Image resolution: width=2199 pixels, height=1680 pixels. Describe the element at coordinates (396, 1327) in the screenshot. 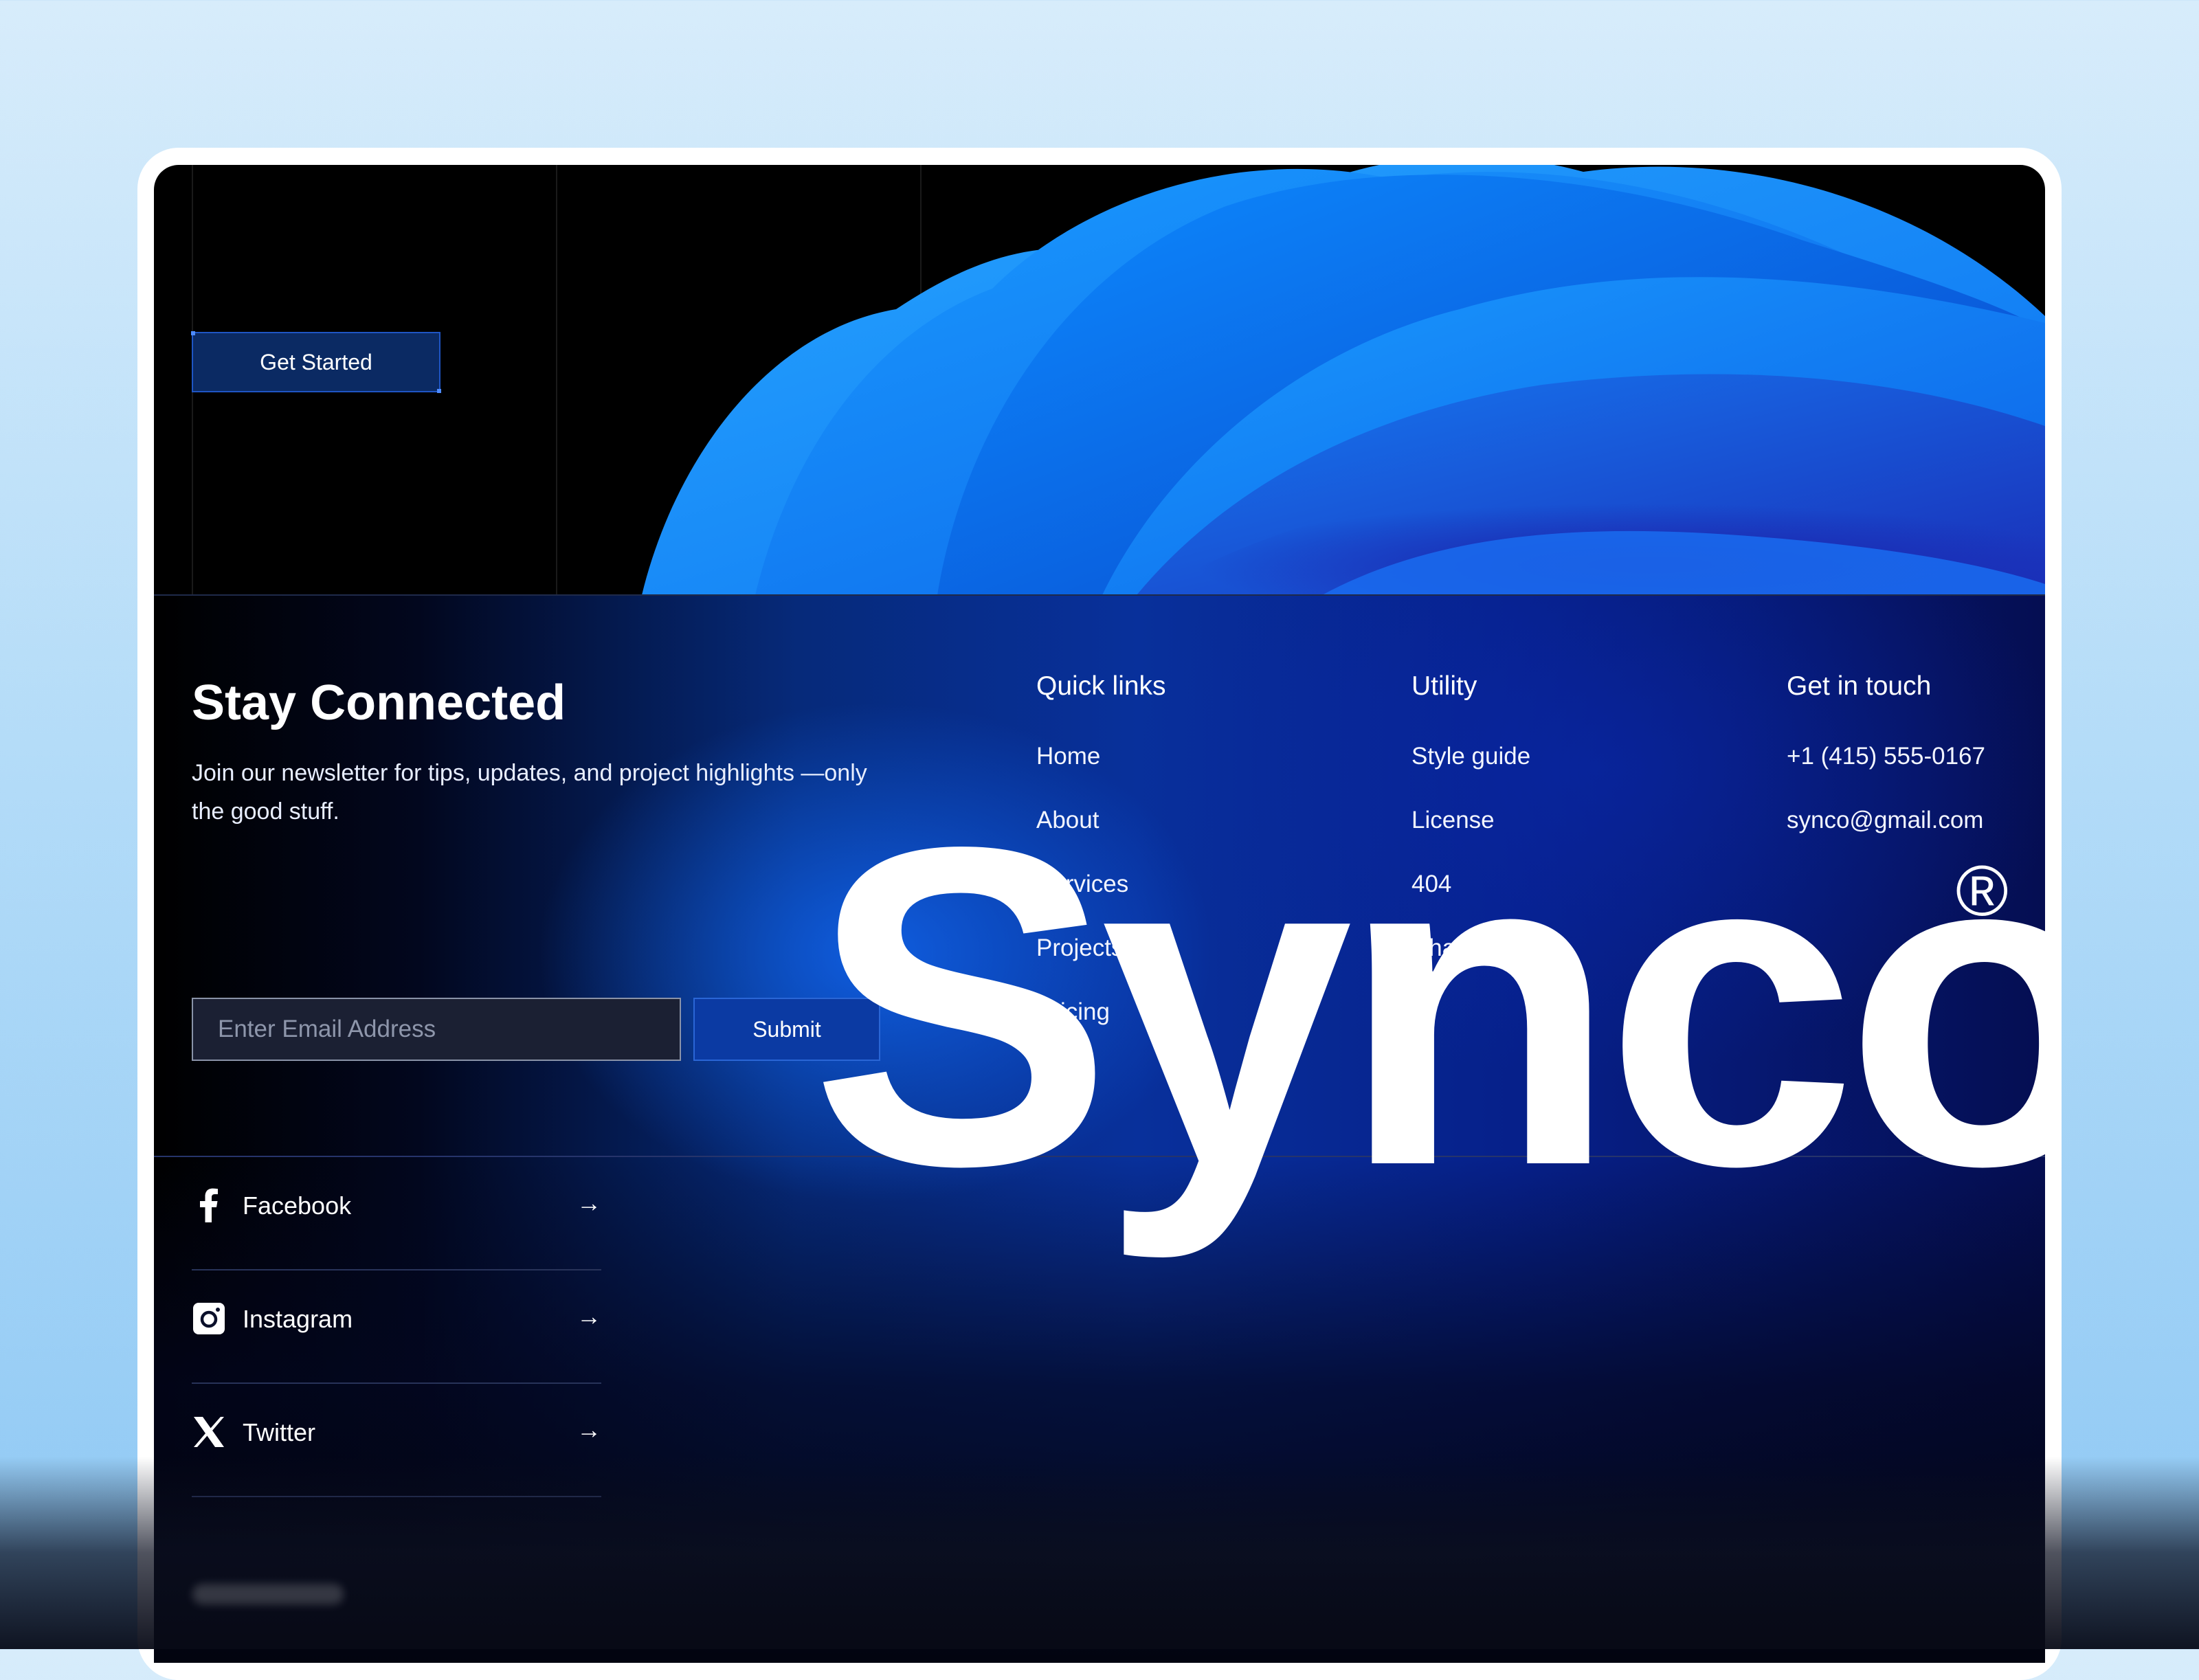

I see `social-link-instagram: Instagram →` at that location.